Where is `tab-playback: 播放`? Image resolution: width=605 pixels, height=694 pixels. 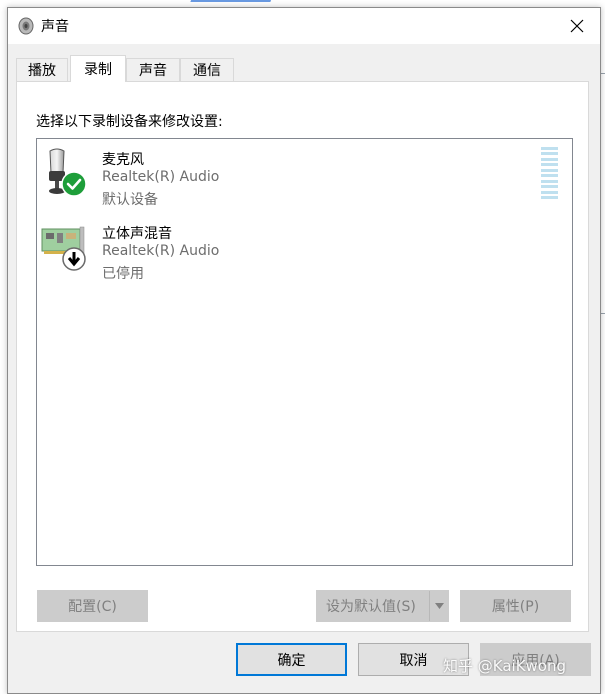
tab-playback: 播放 is located at coordinates (42, 69).